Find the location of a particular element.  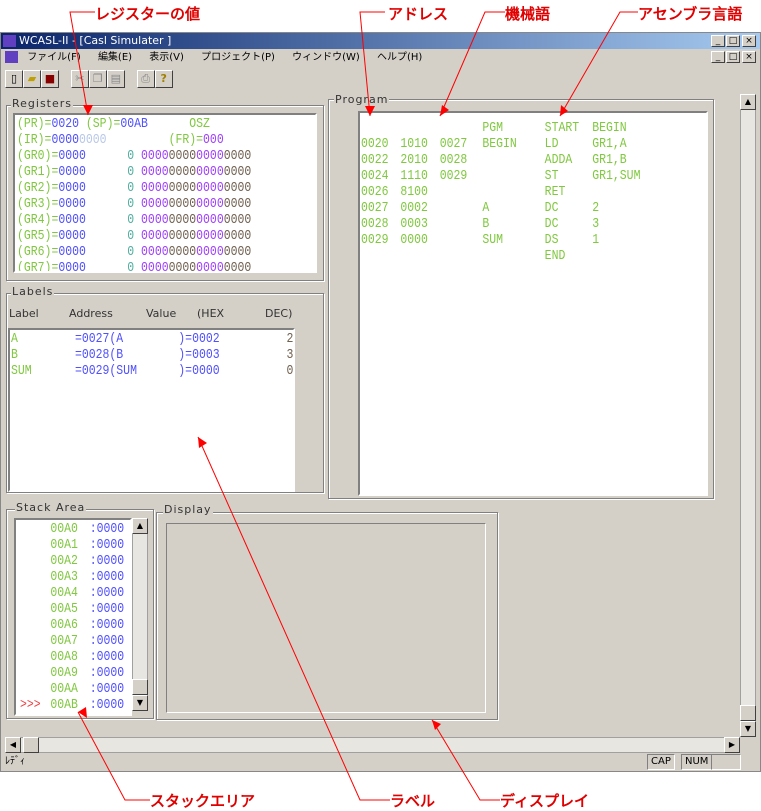

arrow-machine-code is located at coordinates (472, 64).